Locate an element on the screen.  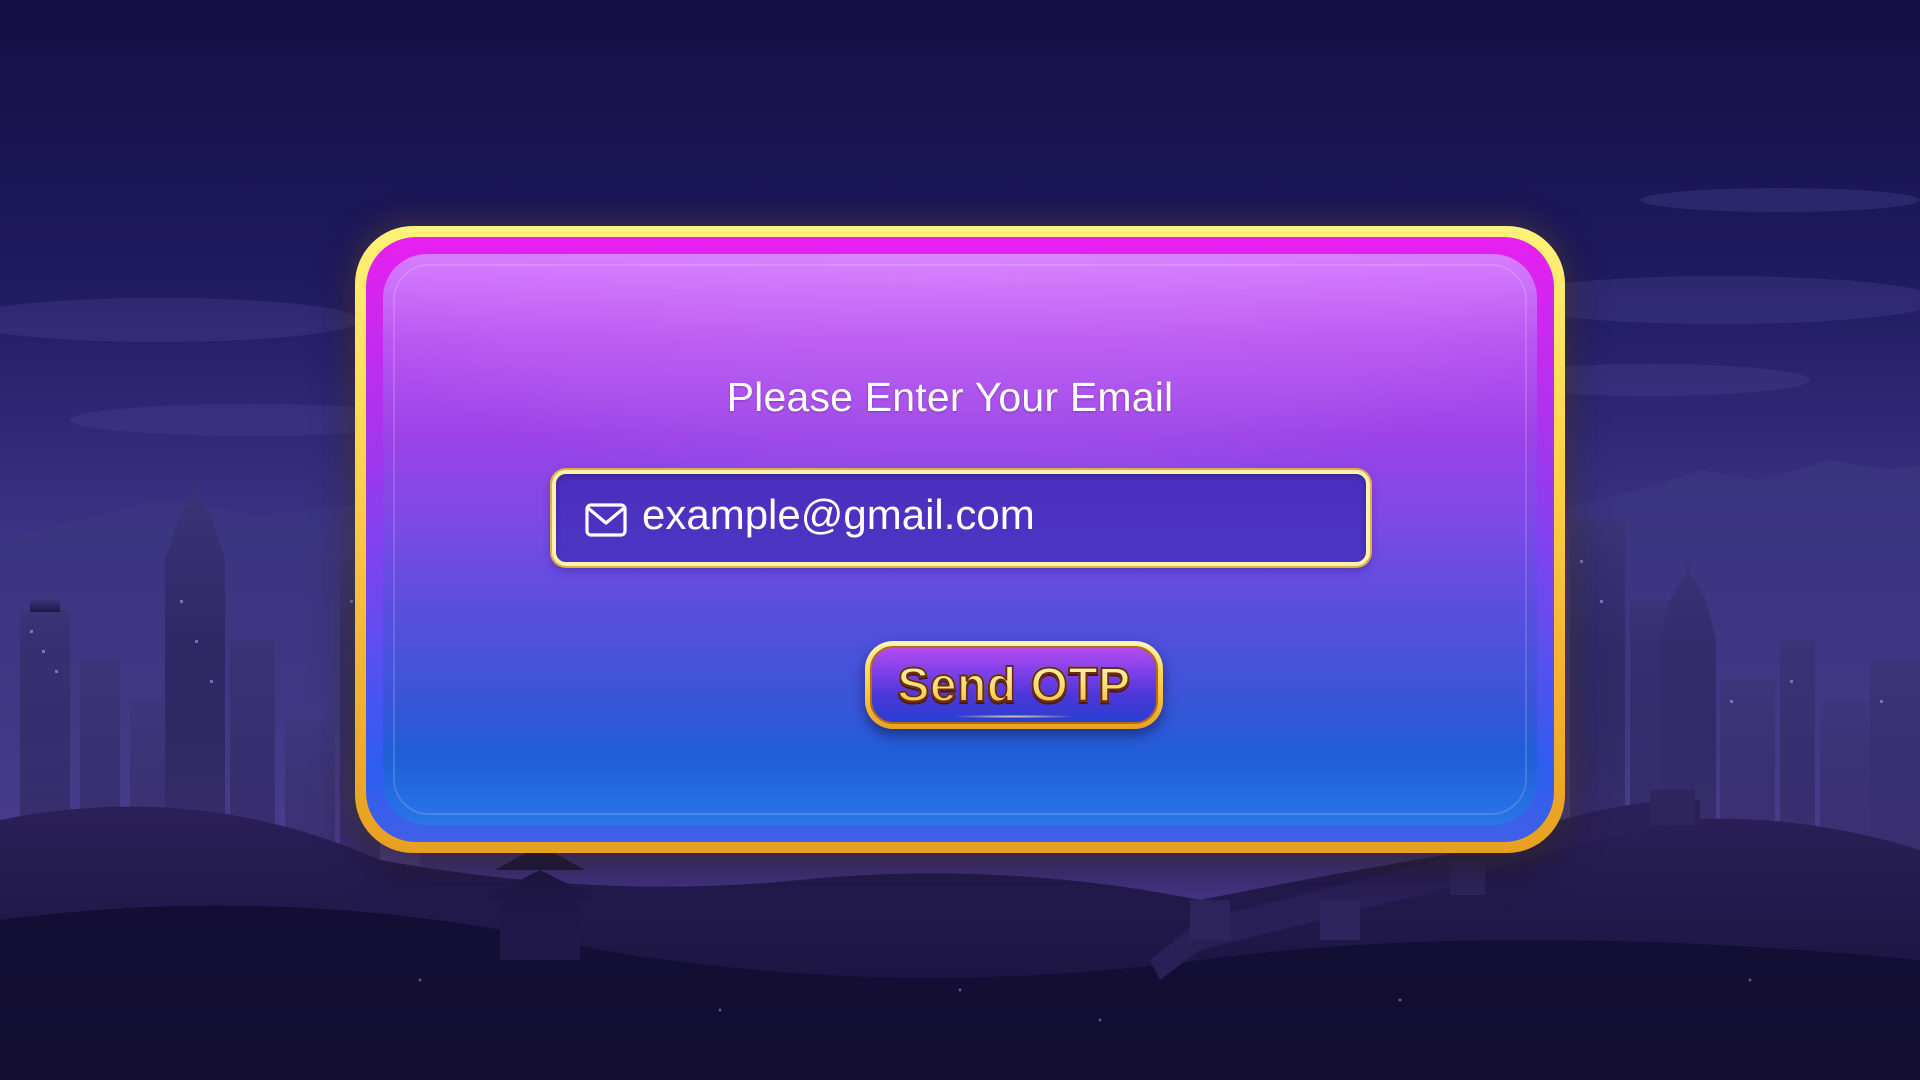
email-input is located at coordinates (992, 515).